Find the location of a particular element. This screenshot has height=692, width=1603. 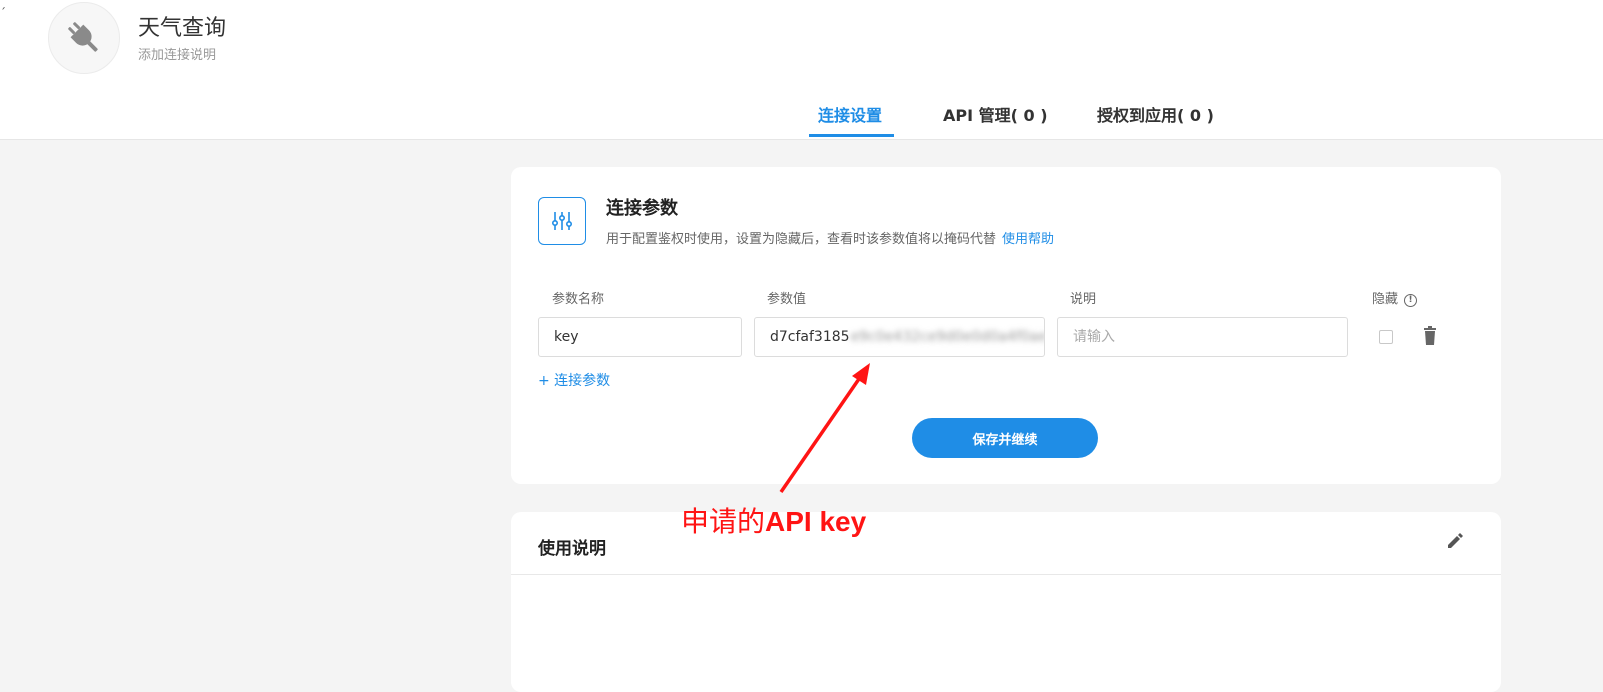

param-value-input: d7cfaf3185e9c0e432ce9d0e0d0a4f0ae is located at coordinates (899, 337).